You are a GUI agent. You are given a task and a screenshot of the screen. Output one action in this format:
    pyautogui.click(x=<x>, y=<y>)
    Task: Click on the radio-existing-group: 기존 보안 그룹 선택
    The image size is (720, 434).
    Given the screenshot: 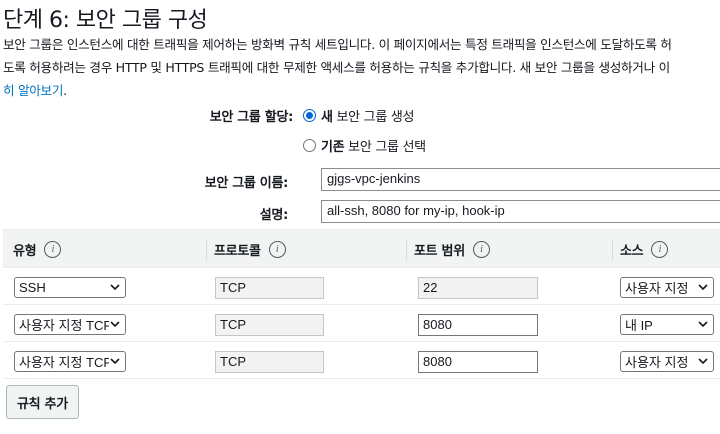 What is the action you would take?
    pyautogui.click(x=364, y=145)
    